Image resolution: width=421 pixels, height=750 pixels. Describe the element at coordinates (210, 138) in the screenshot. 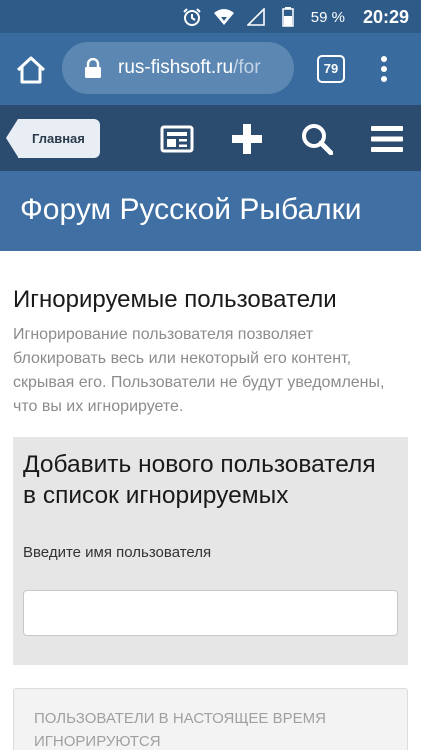

I see `forum-nav-bar: Главная` at that location.